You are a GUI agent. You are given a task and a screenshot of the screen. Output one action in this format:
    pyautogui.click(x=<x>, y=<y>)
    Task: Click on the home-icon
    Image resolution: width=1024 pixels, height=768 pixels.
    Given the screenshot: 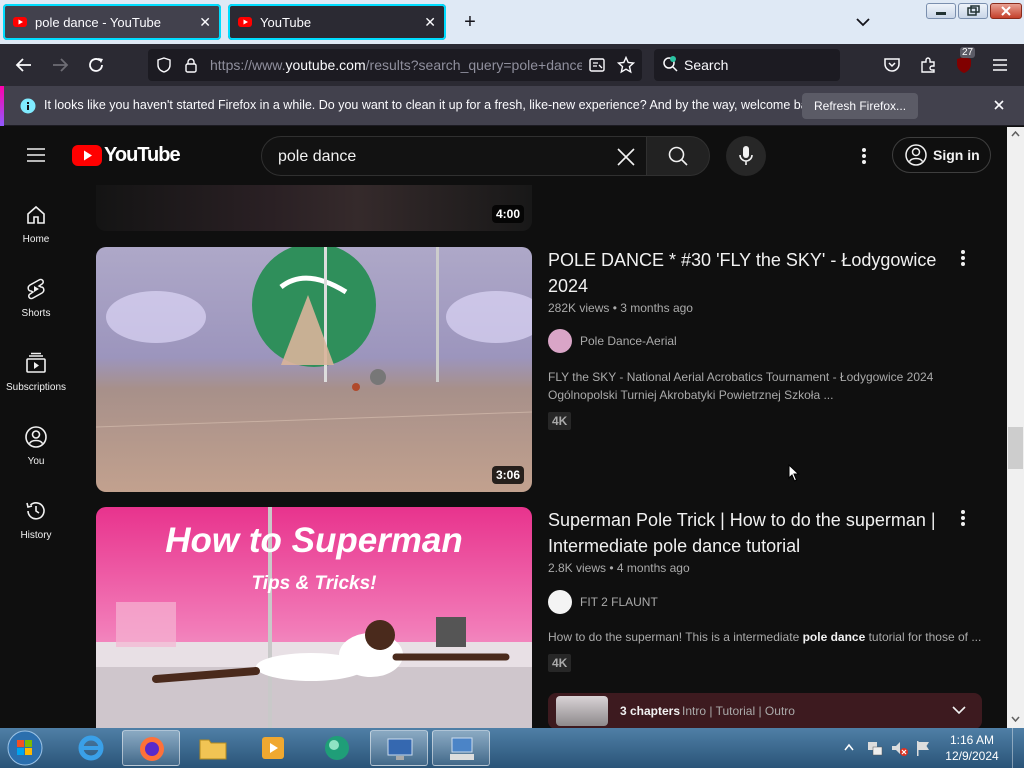 What is the action you would take?
    pyautogui.click(x=36, y=214)
    